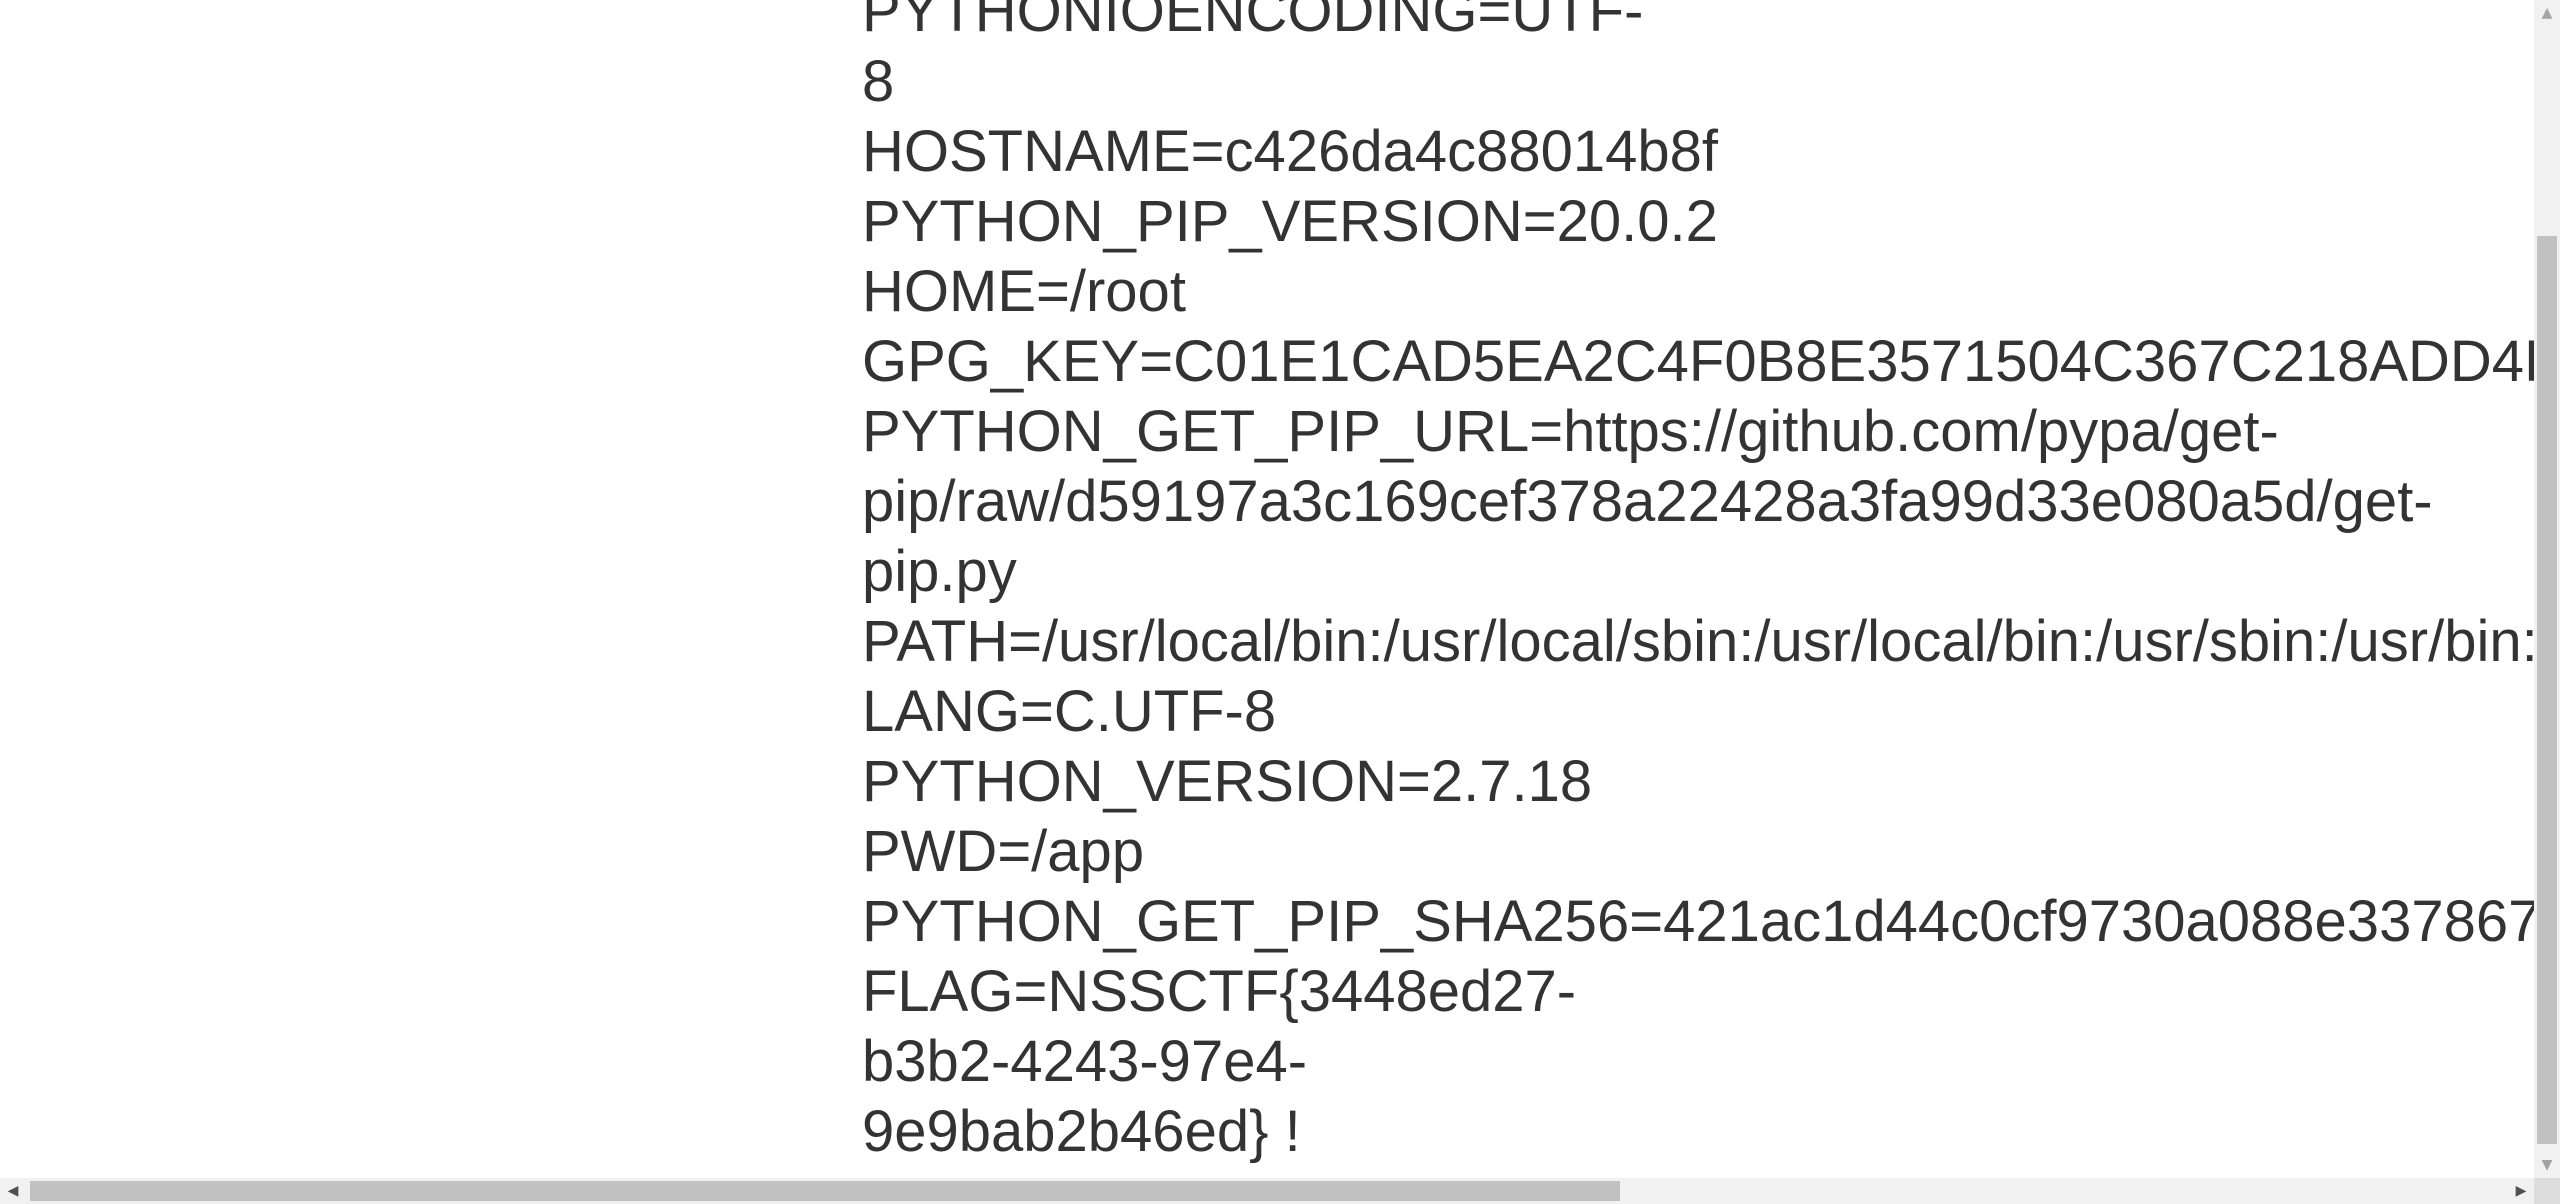 The height and width of the screenshot is (1204, 2560). What do you see at coordinates (2547, 1191) in the screenshot?
I see `scrollbar-corner` at bounding box center [2547, 1191].